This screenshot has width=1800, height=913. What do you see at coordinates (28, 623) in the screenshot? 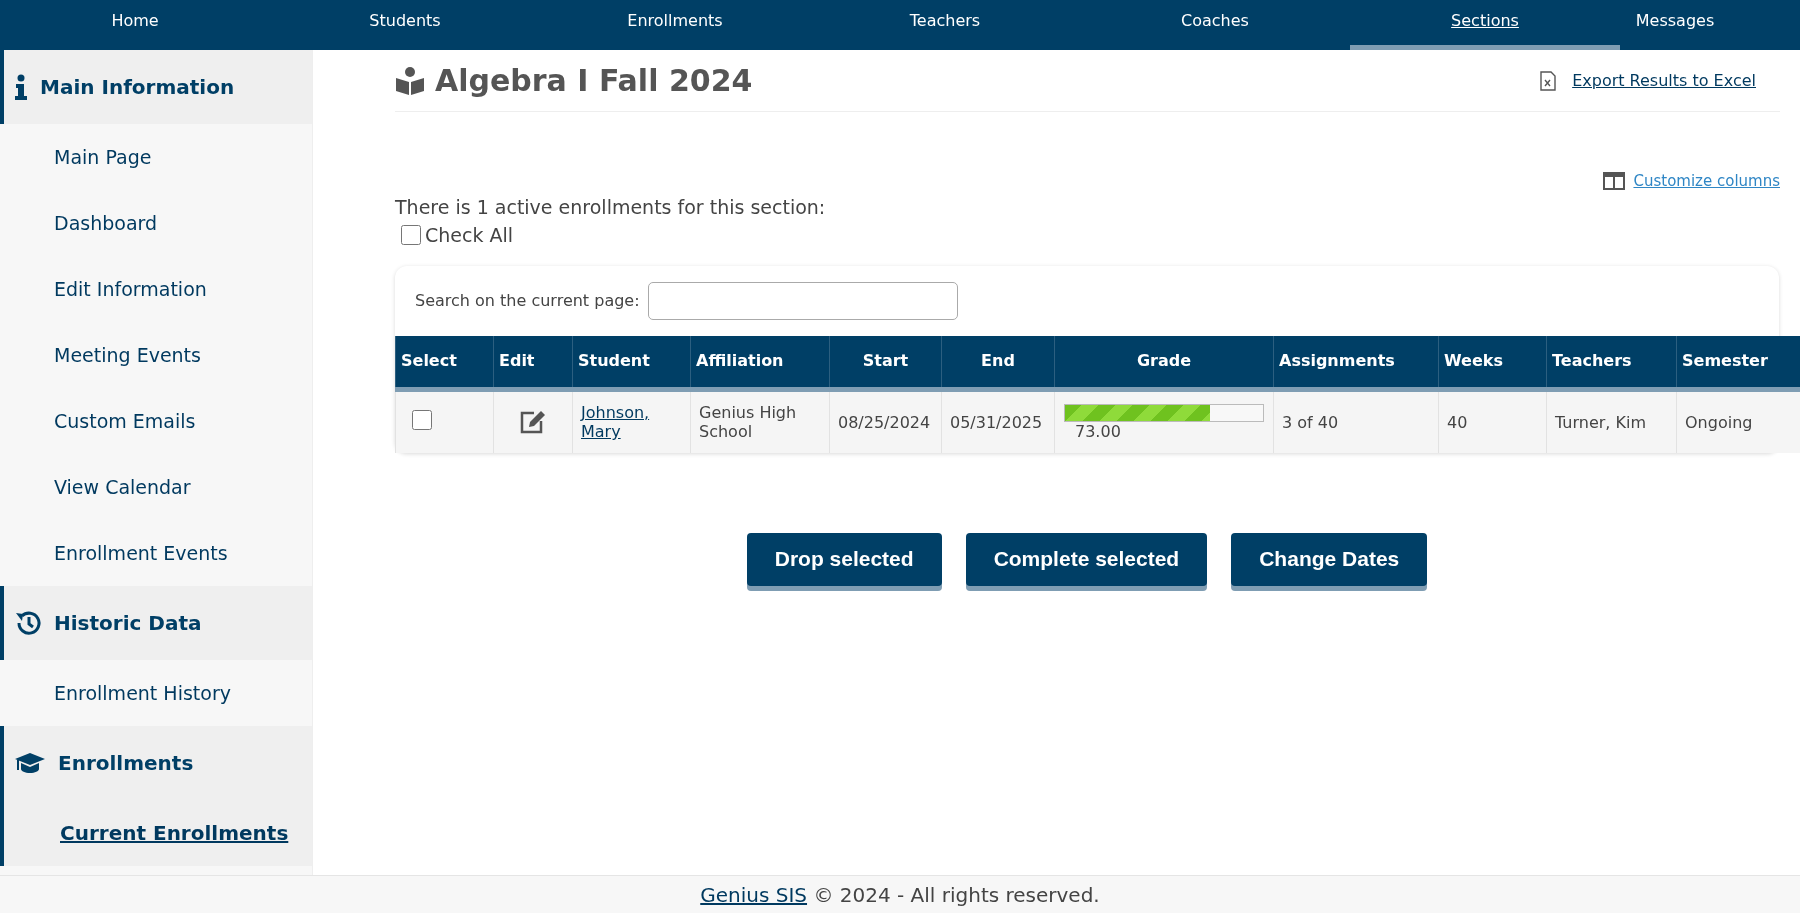
I see `history-icon` at bounding box center [28, 623].